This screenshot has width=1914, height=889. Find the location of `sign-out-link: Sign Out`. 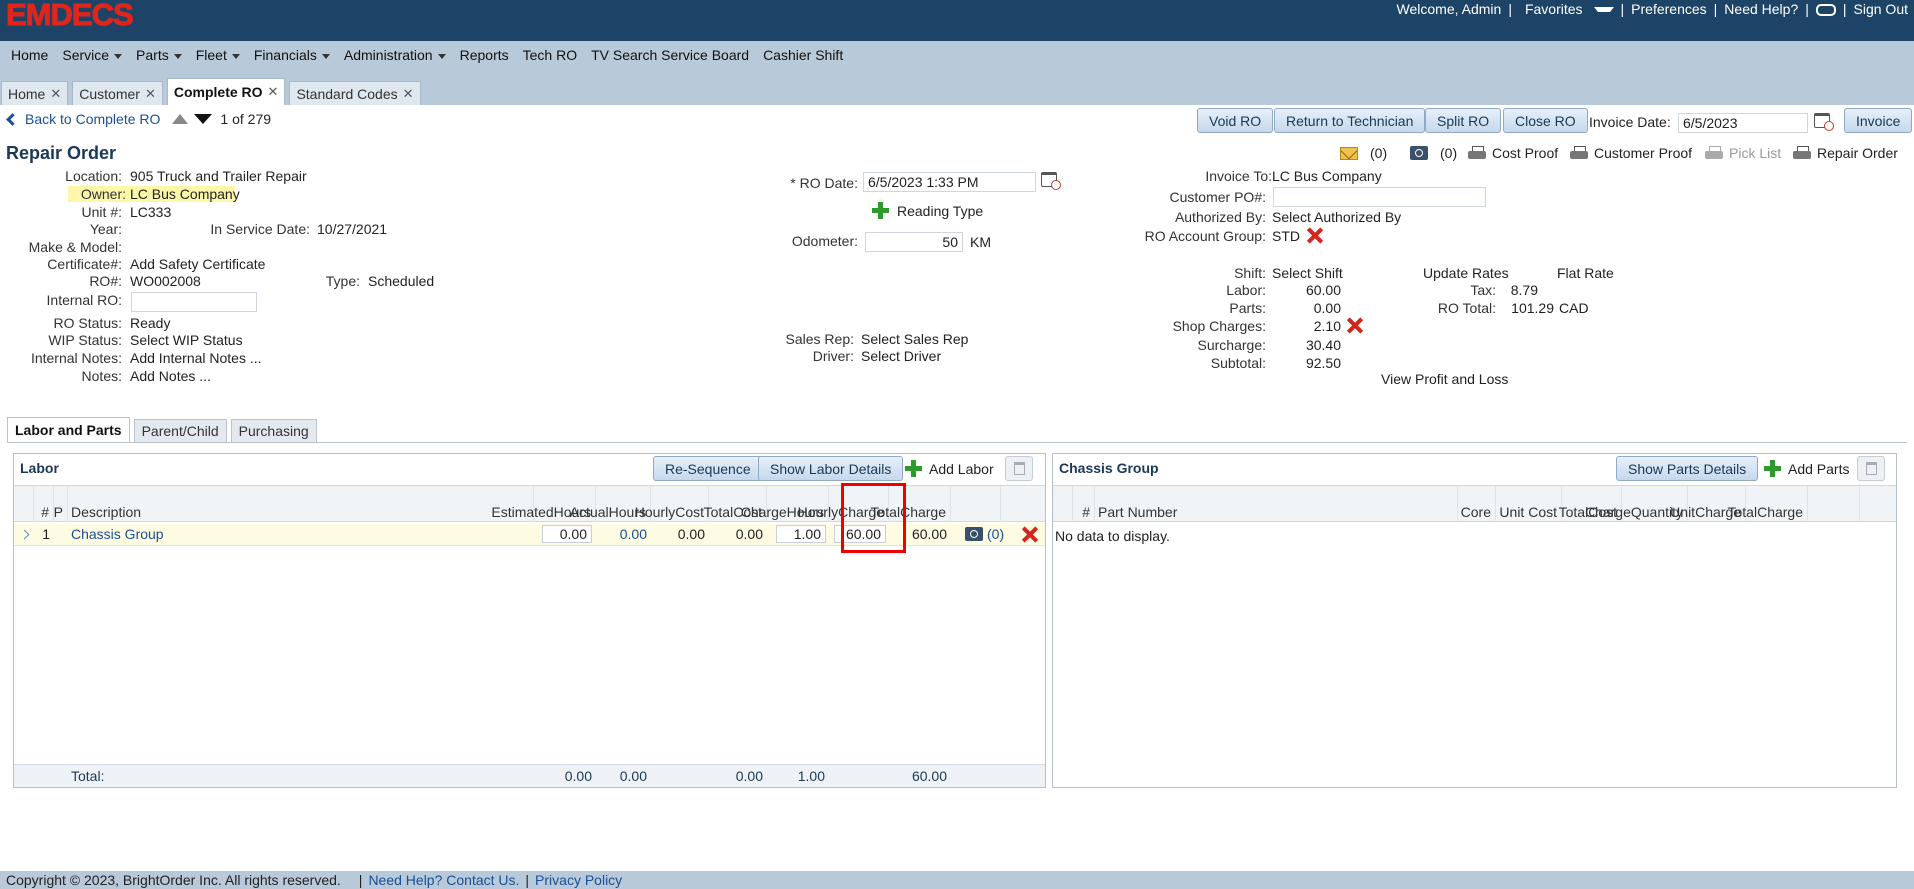

sign-out-link: Sign Out is located at coordinates (1881, 9).